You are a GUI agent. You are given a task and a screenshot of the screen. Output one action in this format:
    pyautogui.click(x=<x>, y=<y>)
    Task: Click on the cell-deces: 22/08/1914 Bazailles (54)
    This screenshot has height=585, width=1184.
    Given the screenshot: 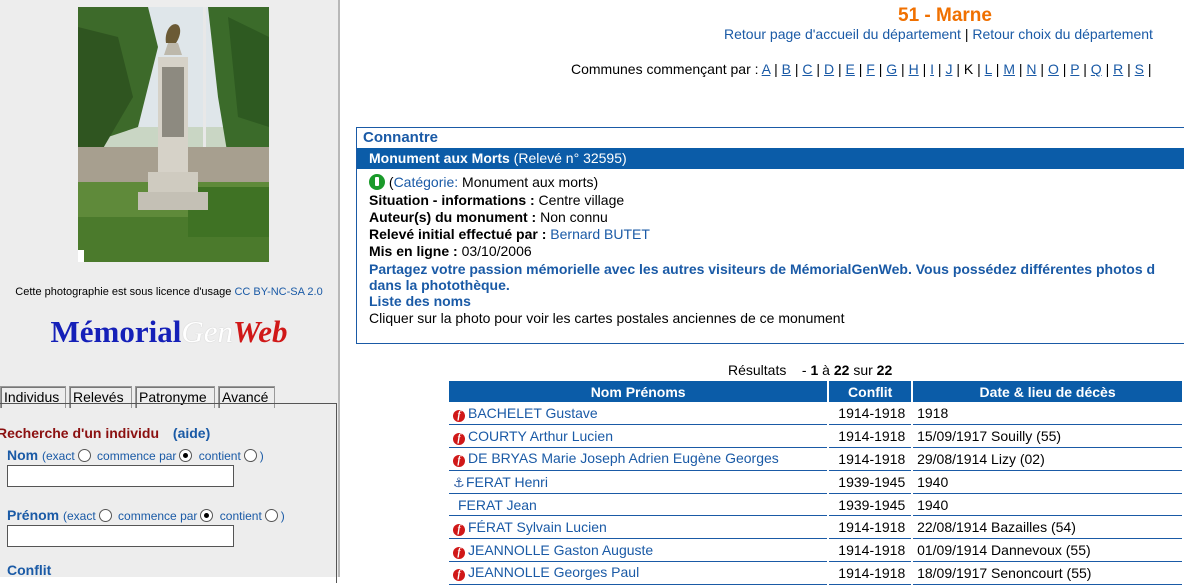 What is the action you would take?
    pyautogui.click(x=1048, y=527)
    